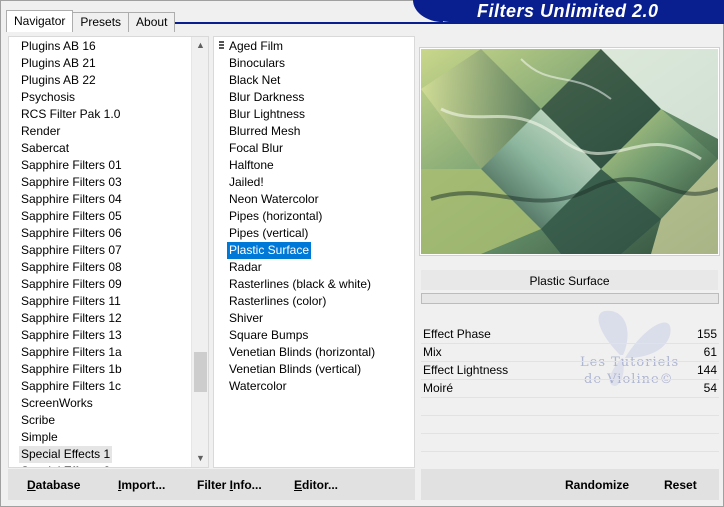  I want to click on filter-item: Aged Film, so click(314, 46).